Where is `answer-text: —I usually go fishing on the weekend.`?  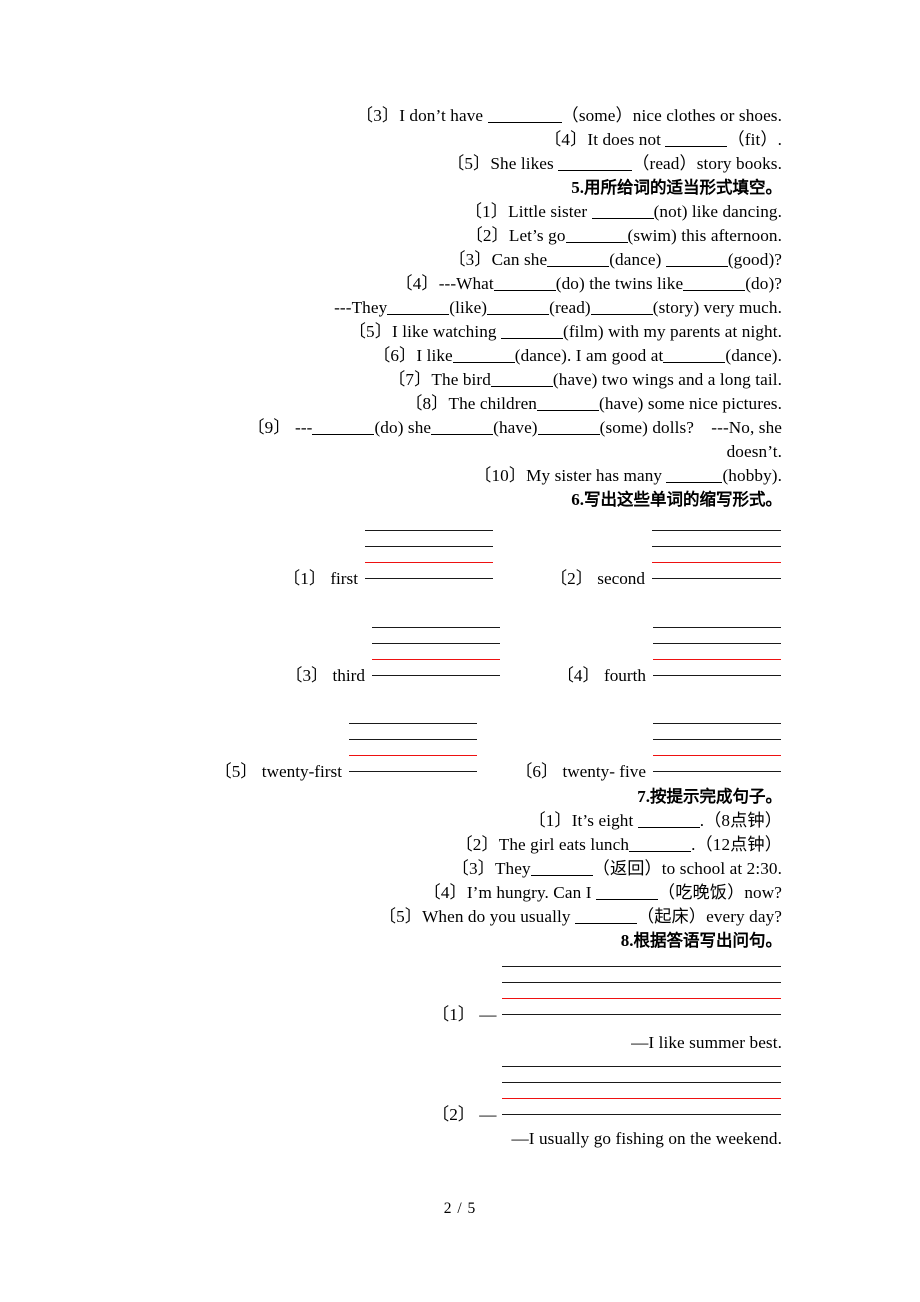 answer-text: —I usually go fishing on the weekend. is located at coordinates (646, 1138).